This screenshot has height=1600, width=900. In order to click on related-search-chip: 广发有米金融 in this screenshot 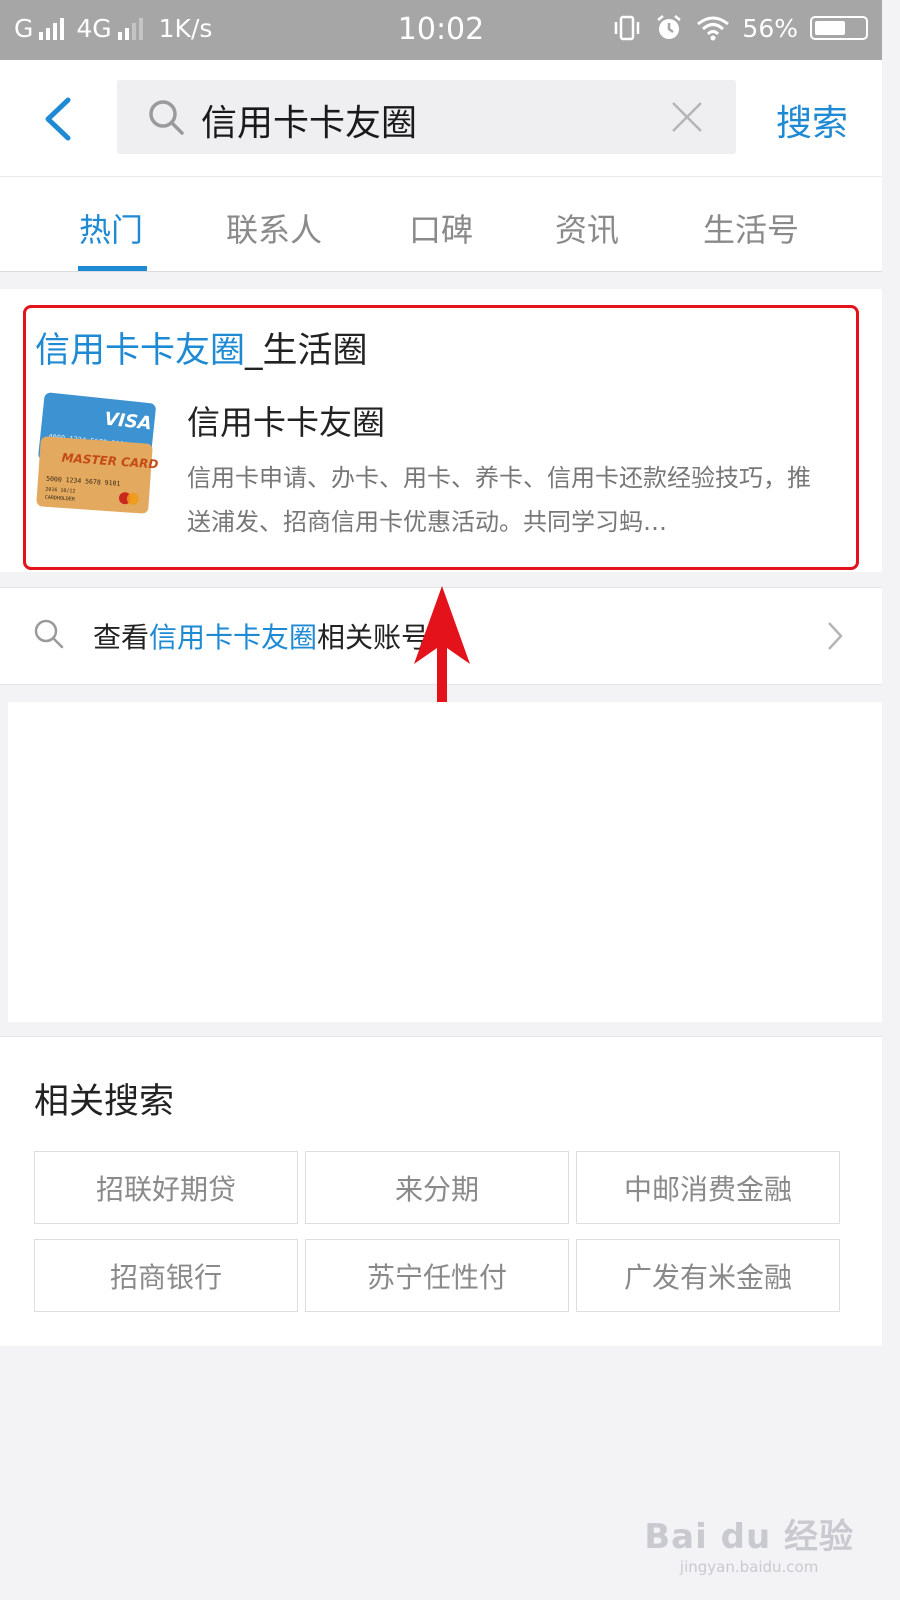, I will do `click(708, 1275)`.